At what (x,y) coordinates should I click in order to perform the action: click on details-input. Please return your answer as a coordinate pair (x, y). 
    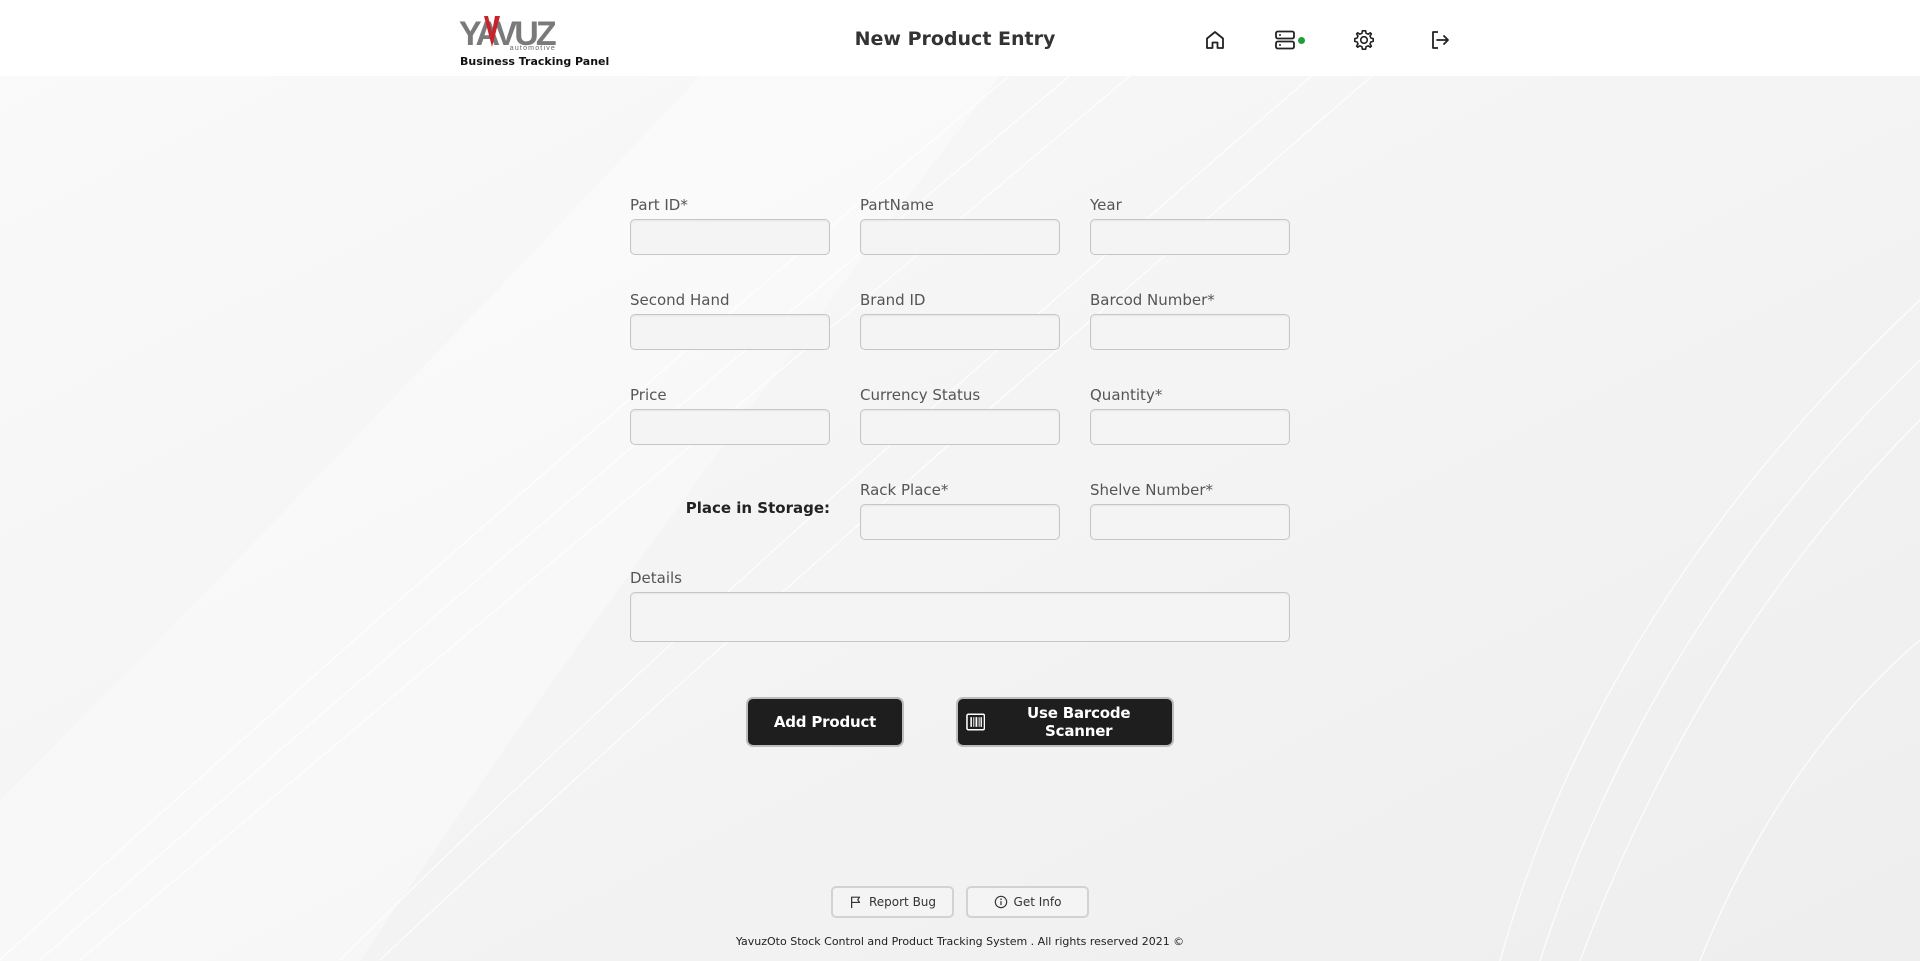
    Looking at the image, I should click on (960, 617).